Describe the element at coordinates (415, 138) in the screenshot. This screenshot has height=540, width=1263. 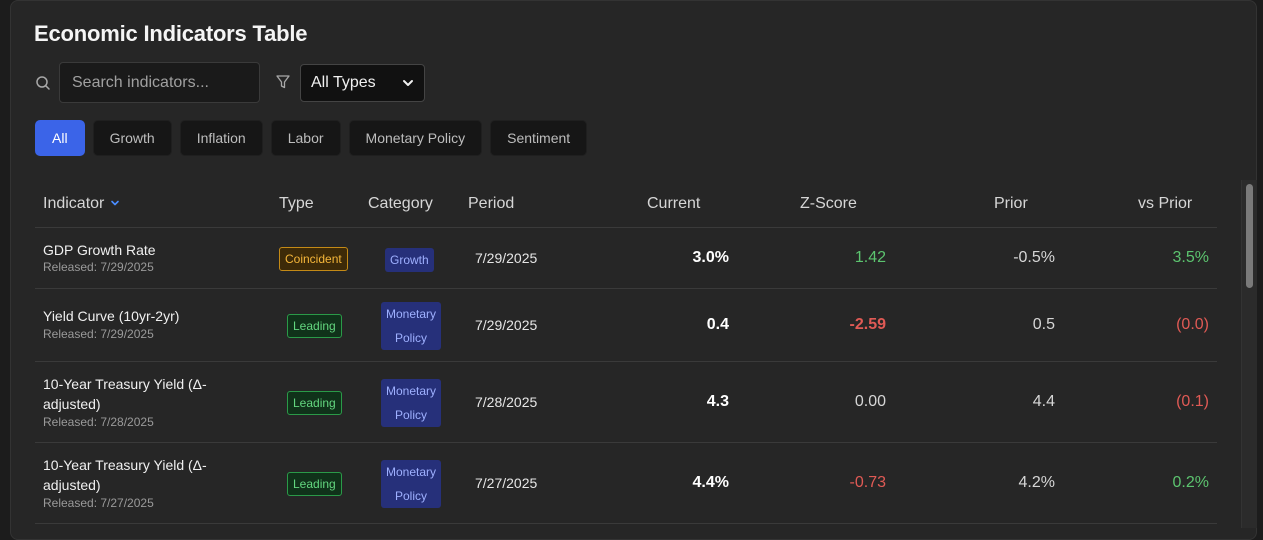
I see `chip-monetary-policy: Monetary Policy` at that location.